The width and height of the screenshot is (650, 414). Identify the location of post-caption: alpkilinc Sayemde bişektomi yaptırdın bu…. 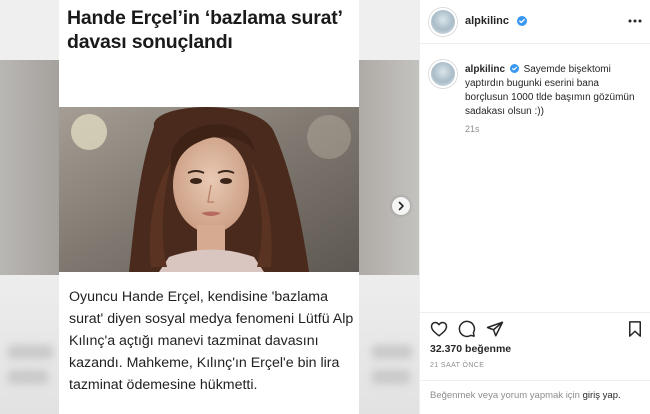
(554, 91).